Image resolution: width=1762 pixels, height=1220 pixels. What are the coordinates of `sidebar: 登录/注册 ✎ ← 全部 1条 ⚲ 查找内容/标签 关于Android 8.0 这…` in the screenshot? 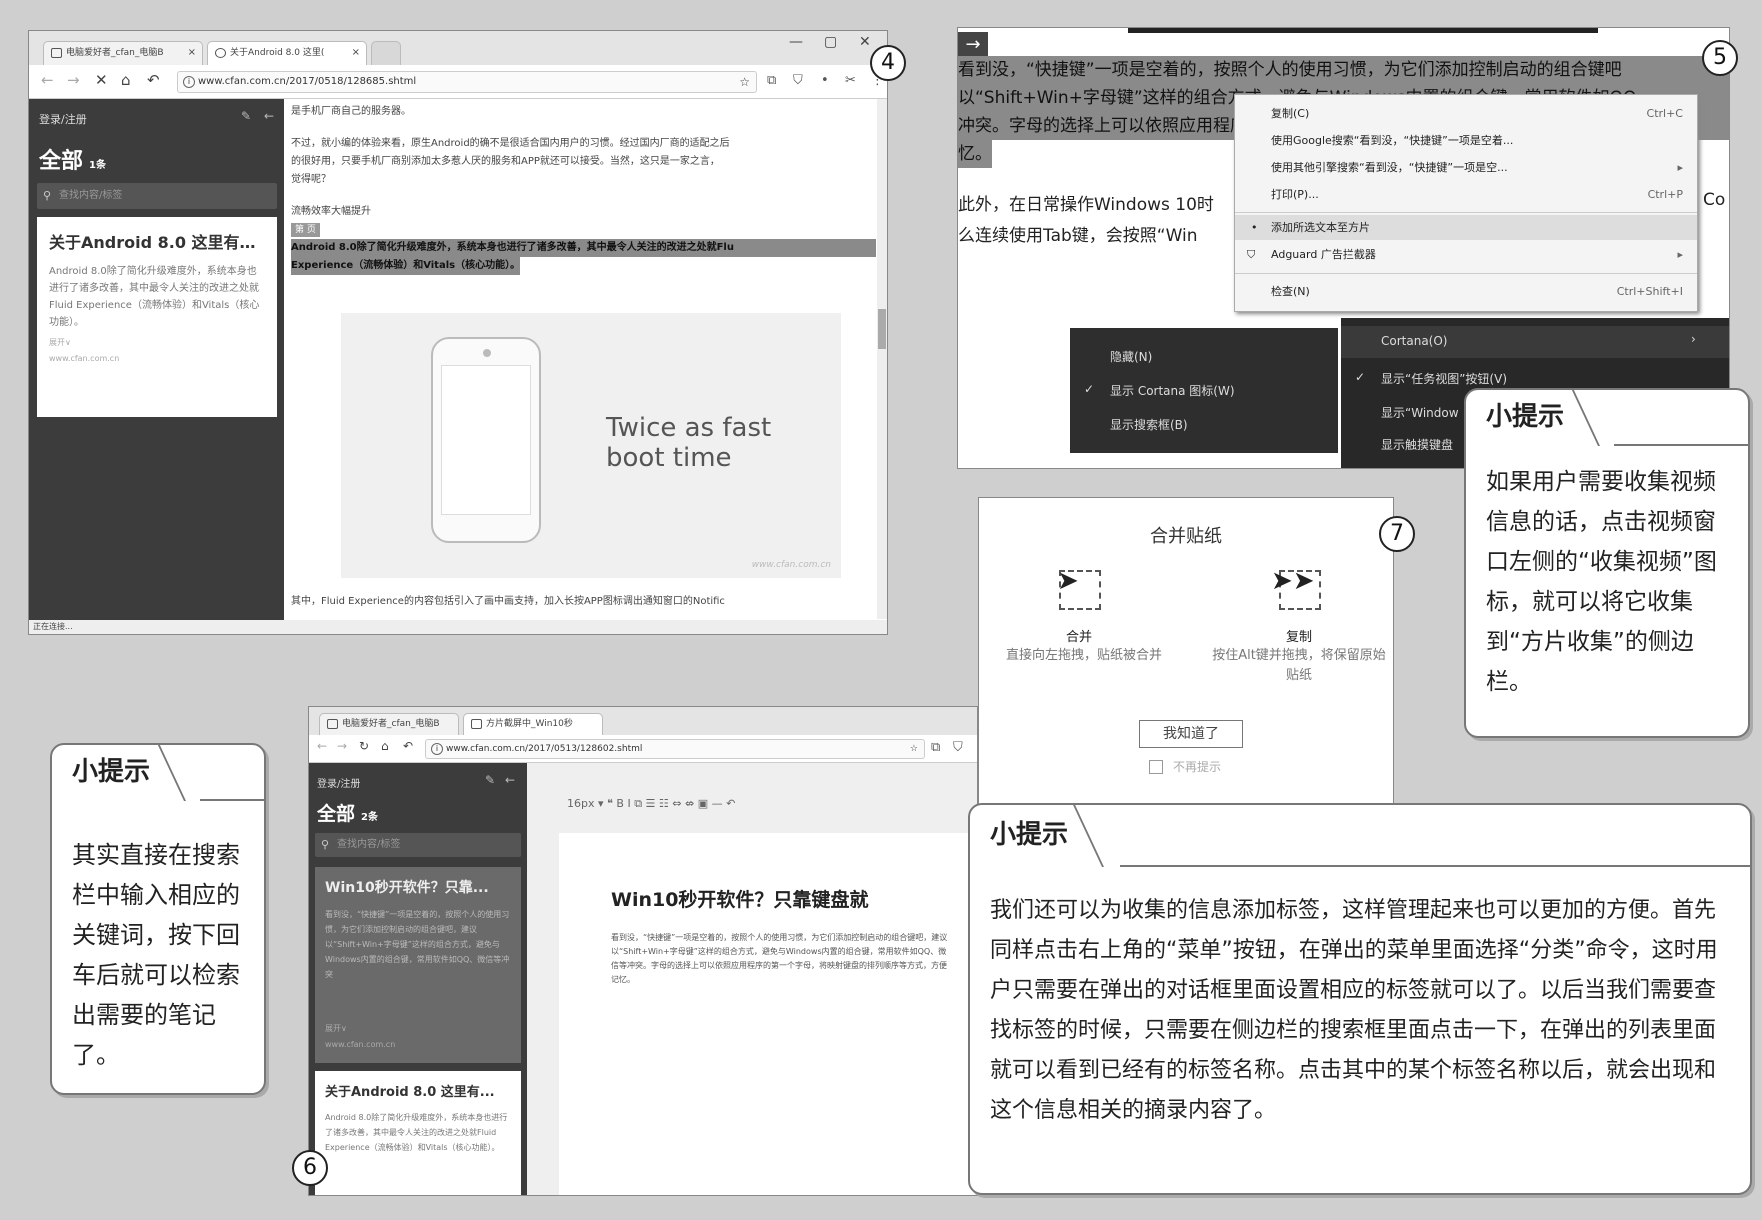 It's located at (156, 360).